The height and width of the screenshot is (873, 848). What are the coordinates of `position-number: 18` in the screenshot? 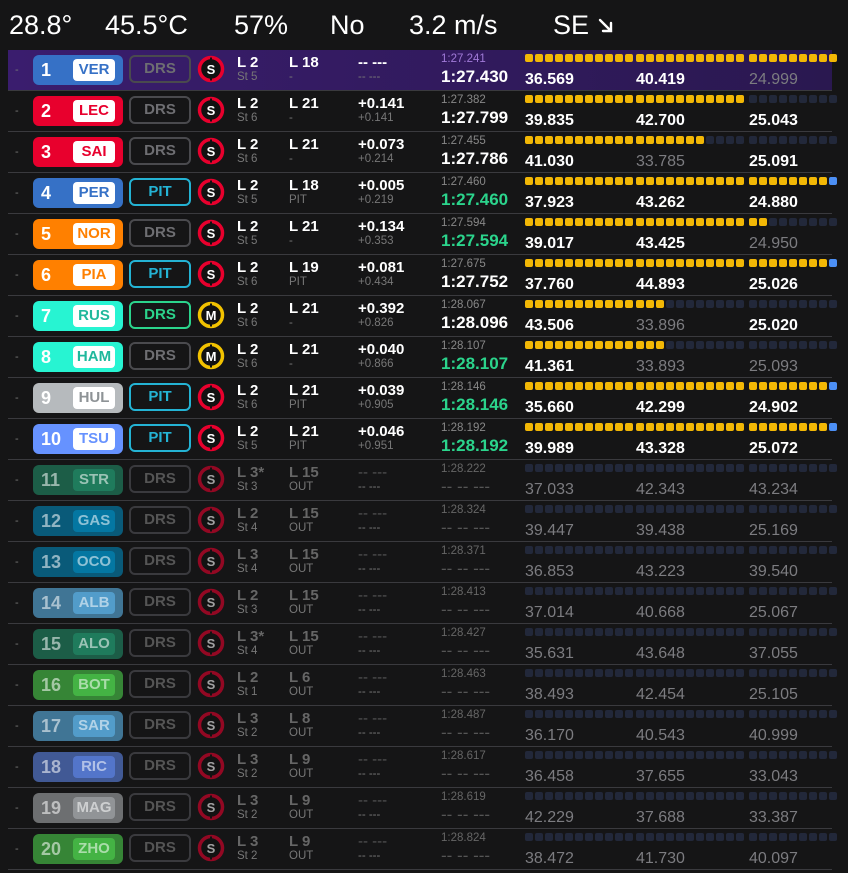 It's located at (51, 767).